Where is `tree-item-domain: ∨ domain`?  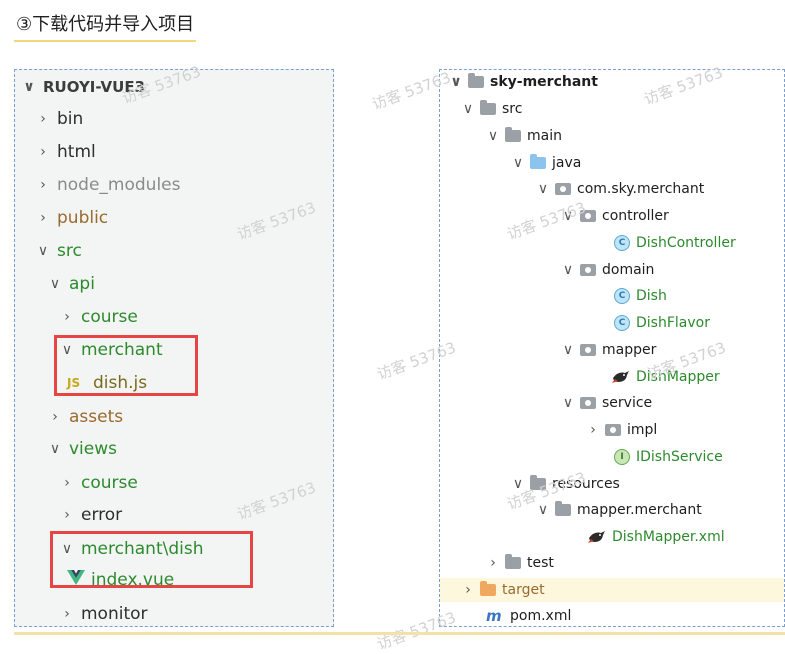 tree-item-domain: ∨ domain is located at coordinates (672, 270).